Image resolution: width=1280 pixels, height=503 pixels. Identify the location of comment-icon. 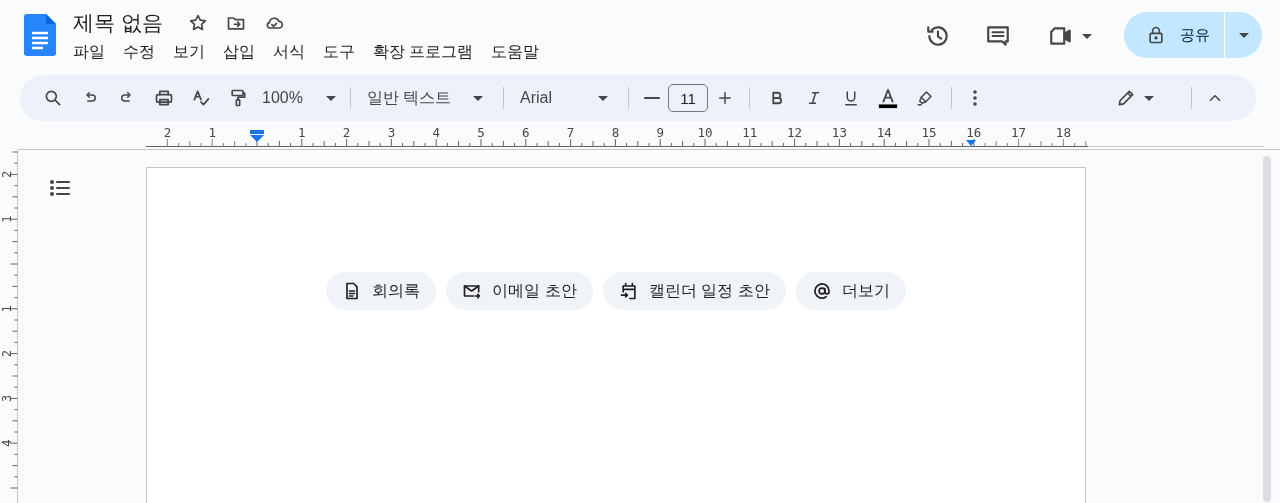
(998, 36).